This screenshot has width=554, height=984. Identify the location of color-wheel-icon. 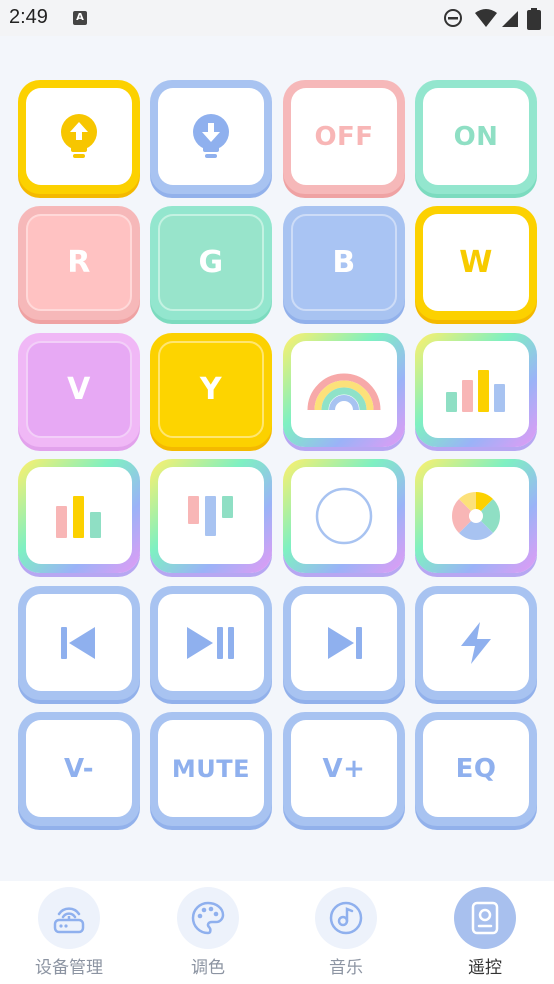
(476, 515).